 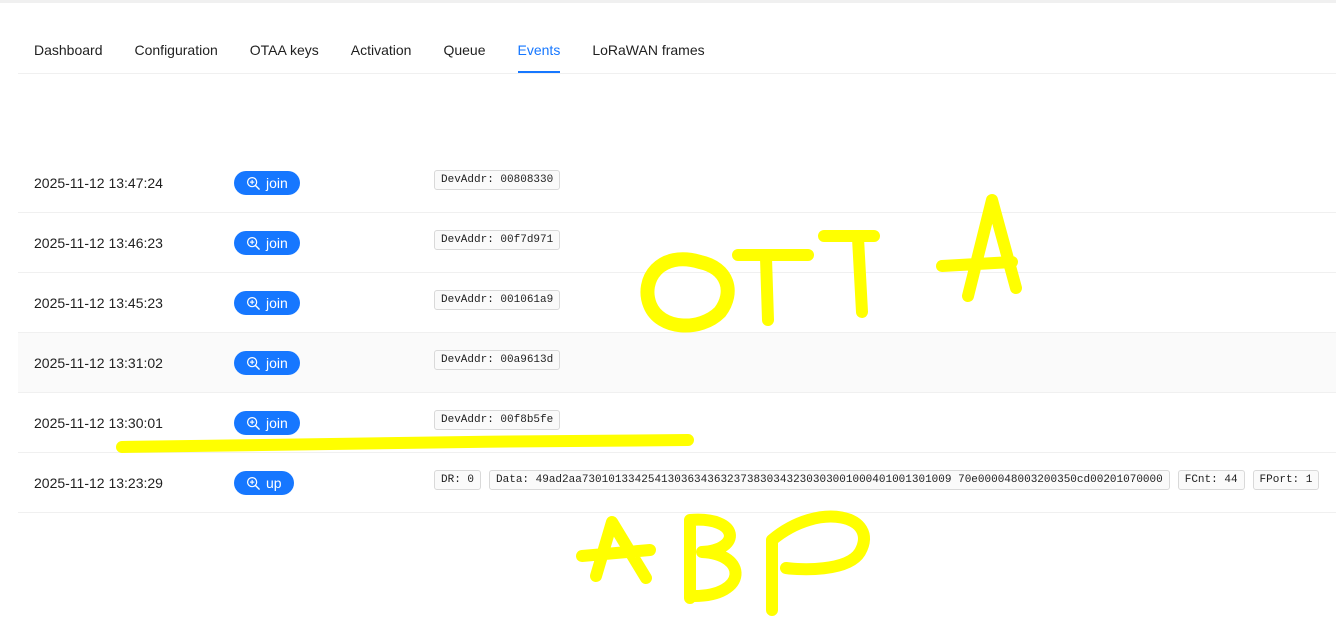 What do you see at coordinates (264, 483) in the screenshot?
I see `event-type-button-up: up` at bounding box center [264, 483].